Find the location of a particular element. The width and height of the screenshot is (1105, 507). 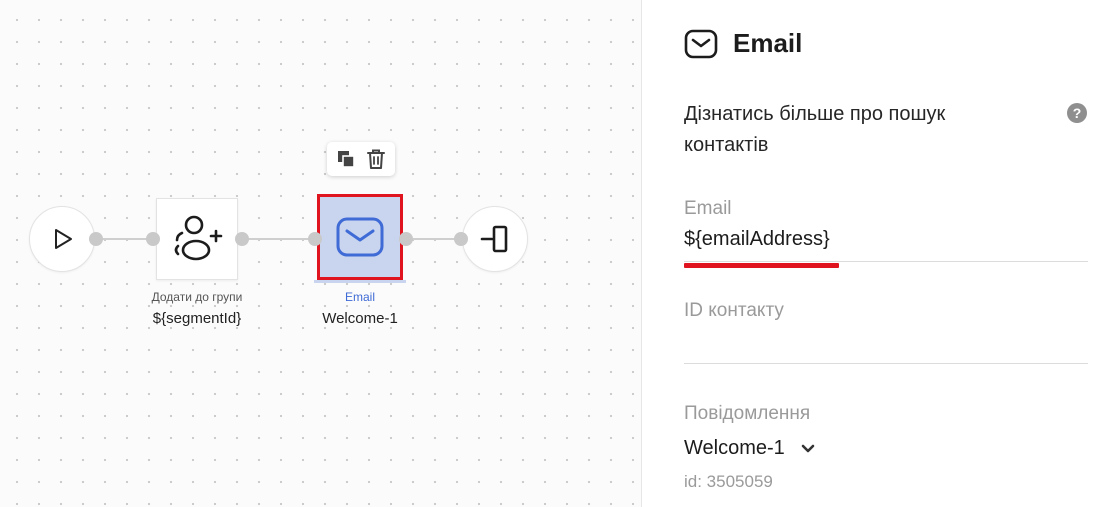

email-field-divider is located at coordinates (886, 261).